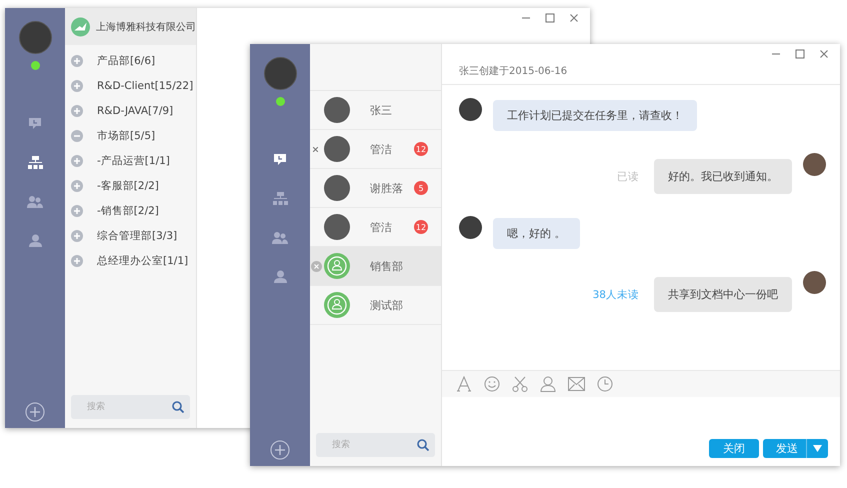  Describe the element at coordinates (126, 61) in the screenshot. I see `department-item: 产品部[6/6]` at that location.